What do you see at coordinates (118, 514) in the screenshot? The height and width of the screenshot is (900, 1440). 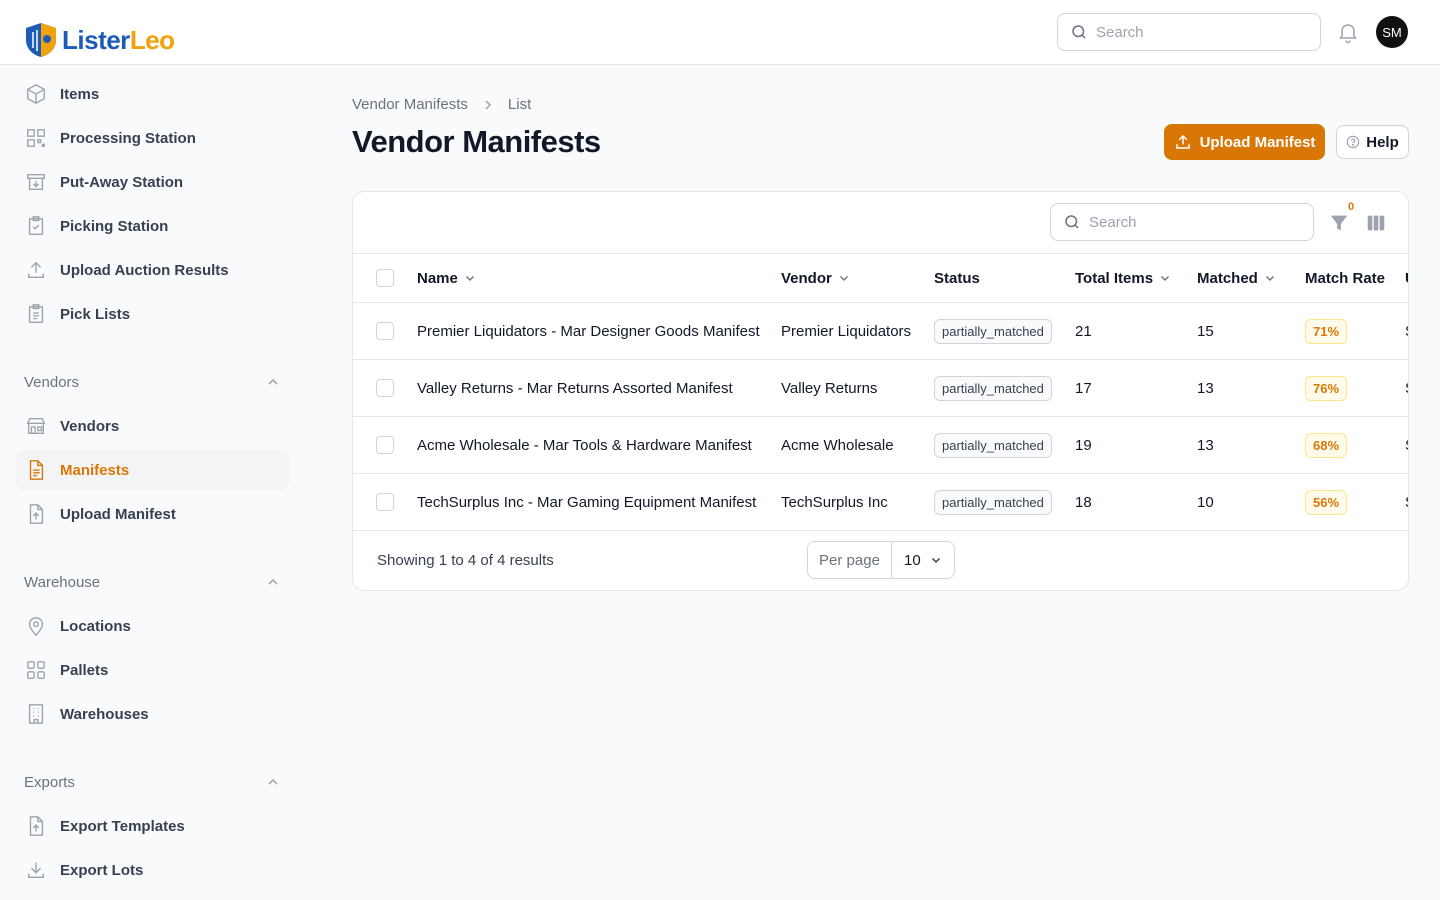 I see `sidebar-item-label: Upload Manifest` at bounding box center [118, 514].